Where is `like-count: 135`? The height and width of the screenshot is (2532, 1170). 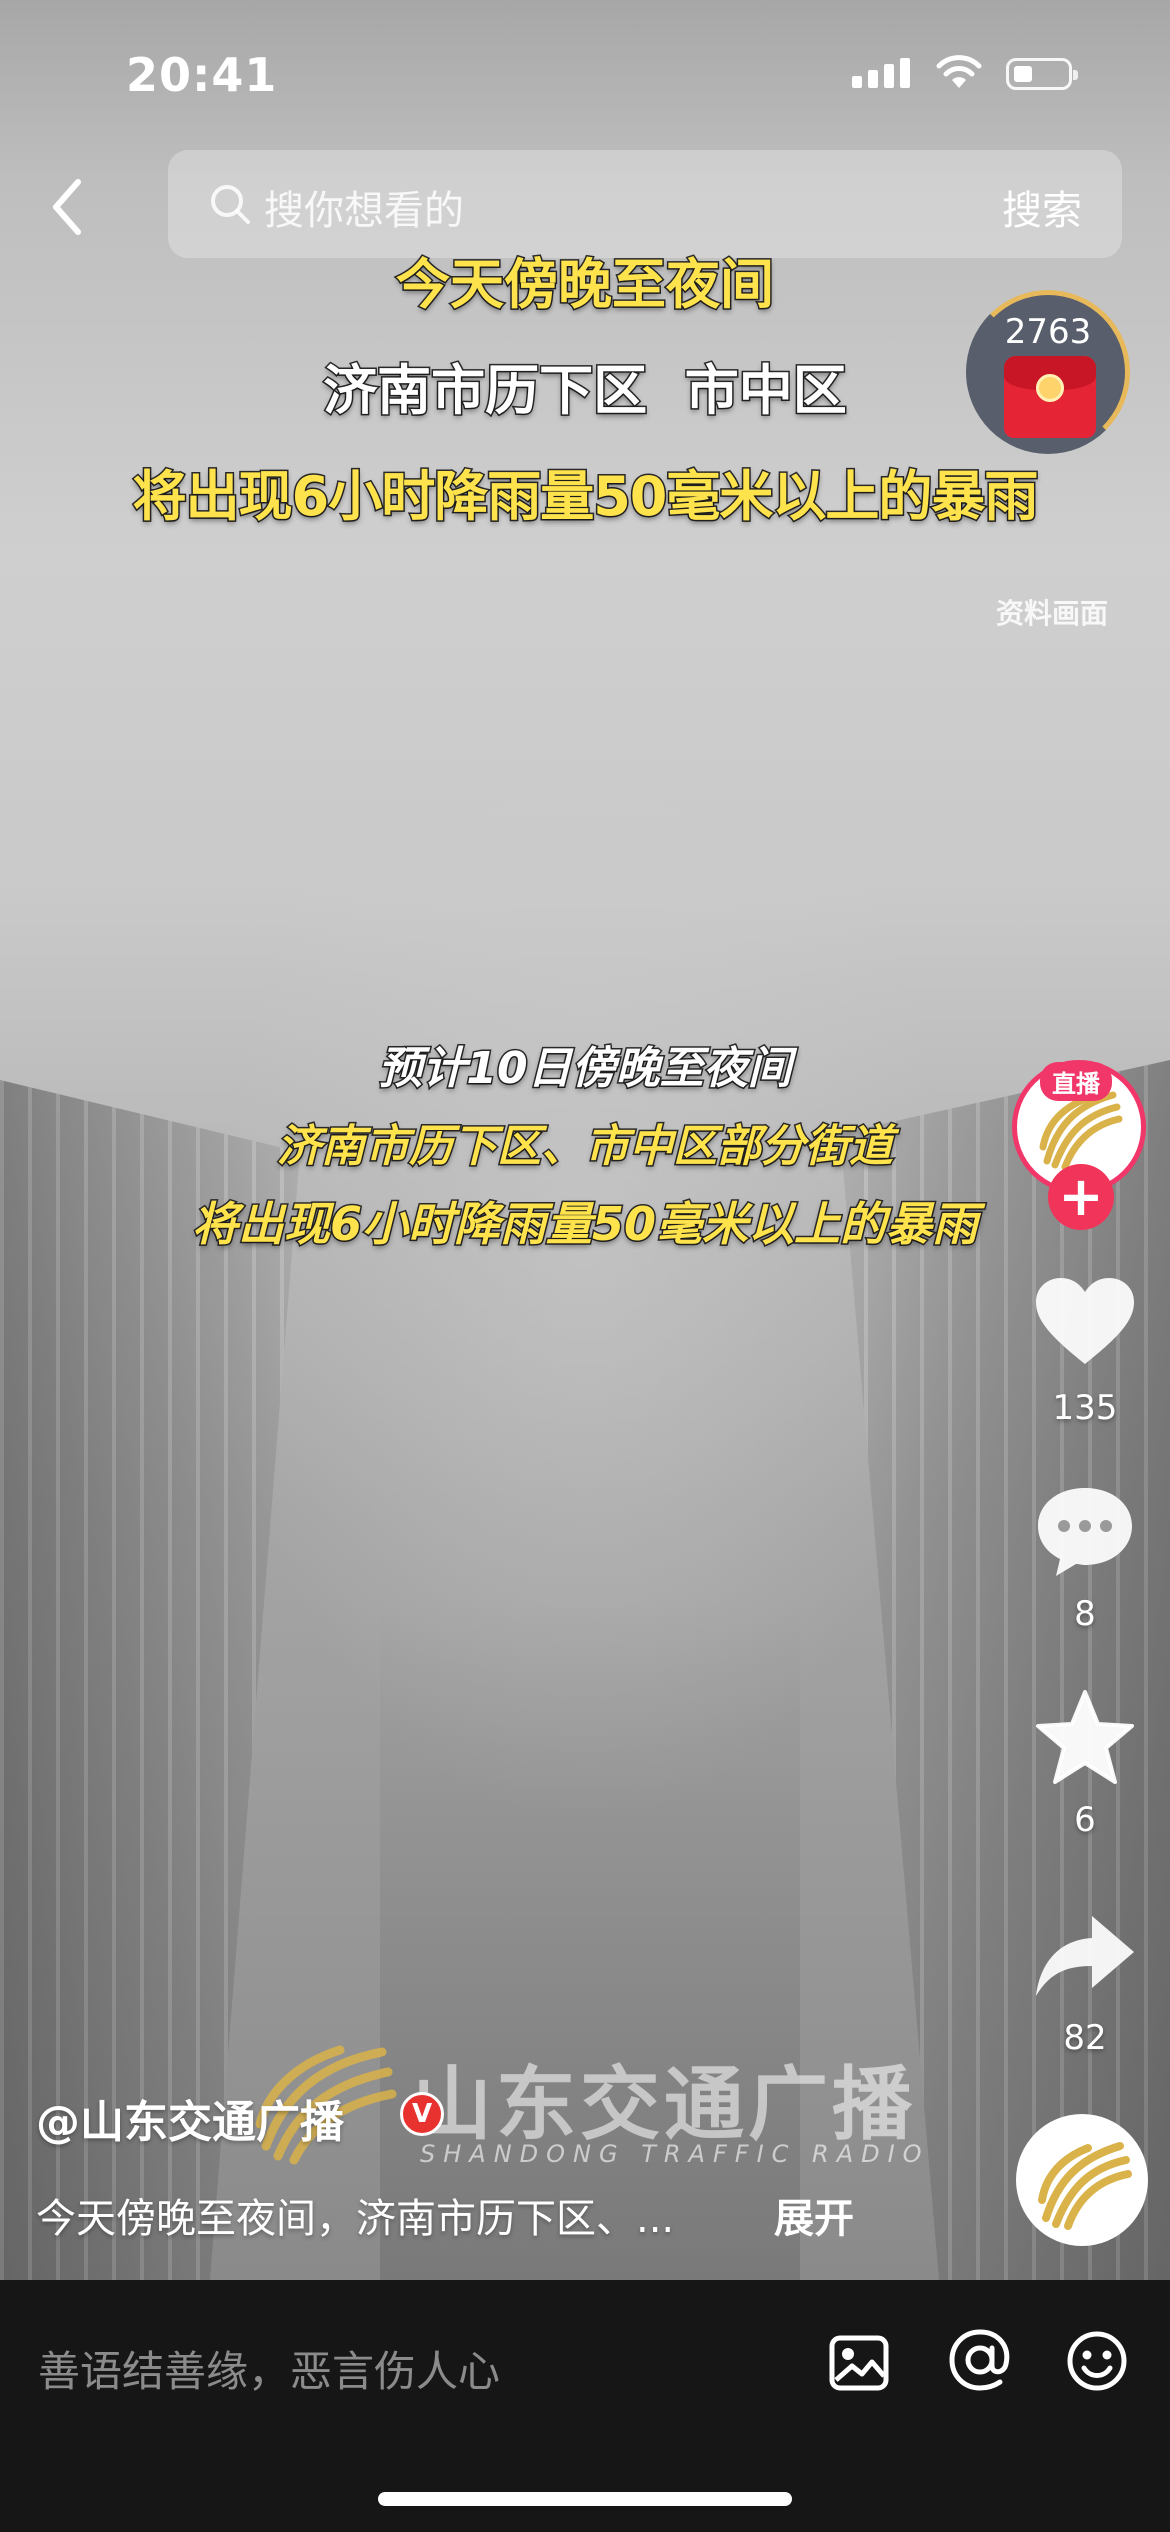 like-count: 135 is located at coordinates (1085, 1408).